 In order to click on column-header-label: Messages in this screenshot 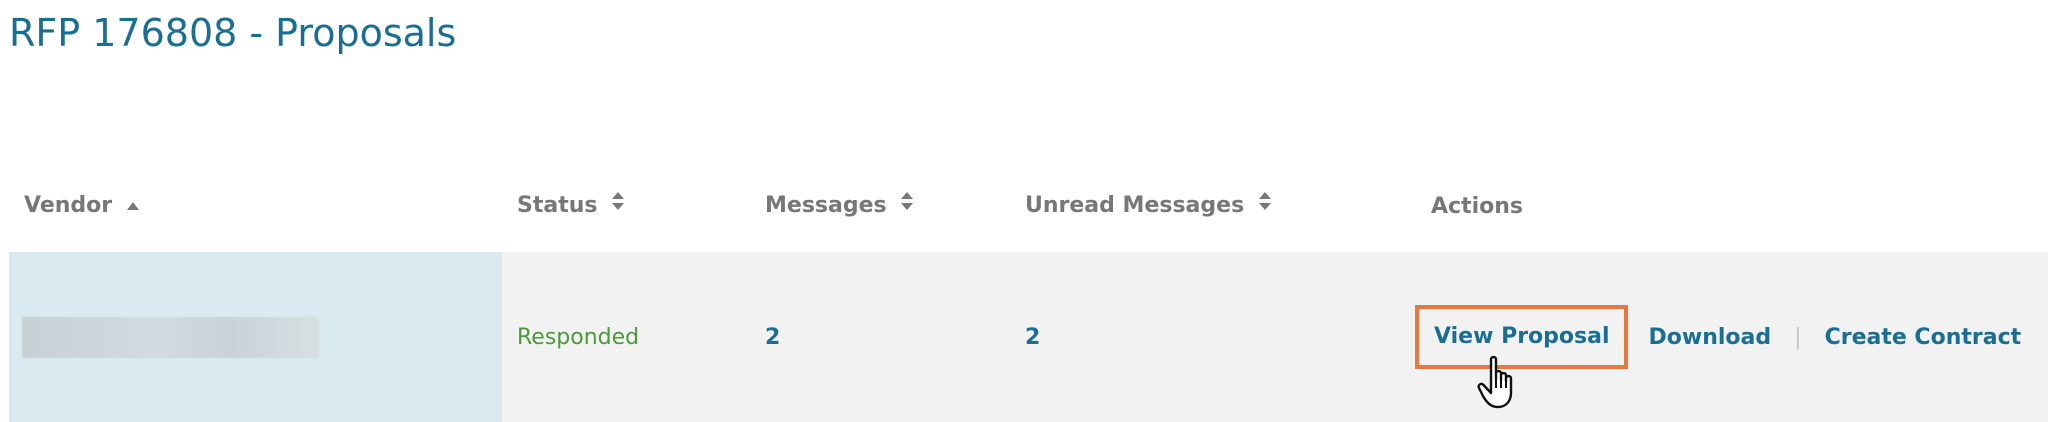, I will do `click(826, 205)`.